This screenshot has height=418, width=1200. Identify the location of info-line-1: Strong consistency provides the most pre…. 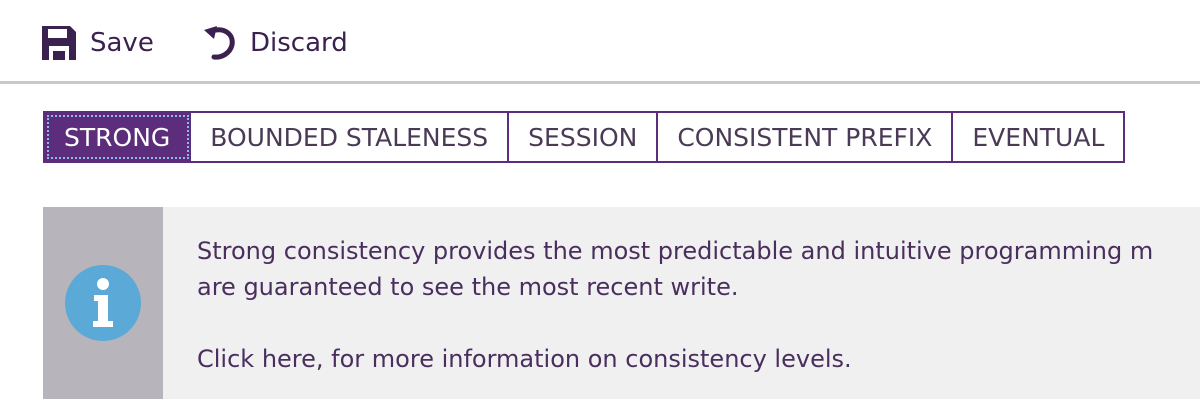
(675, 251).